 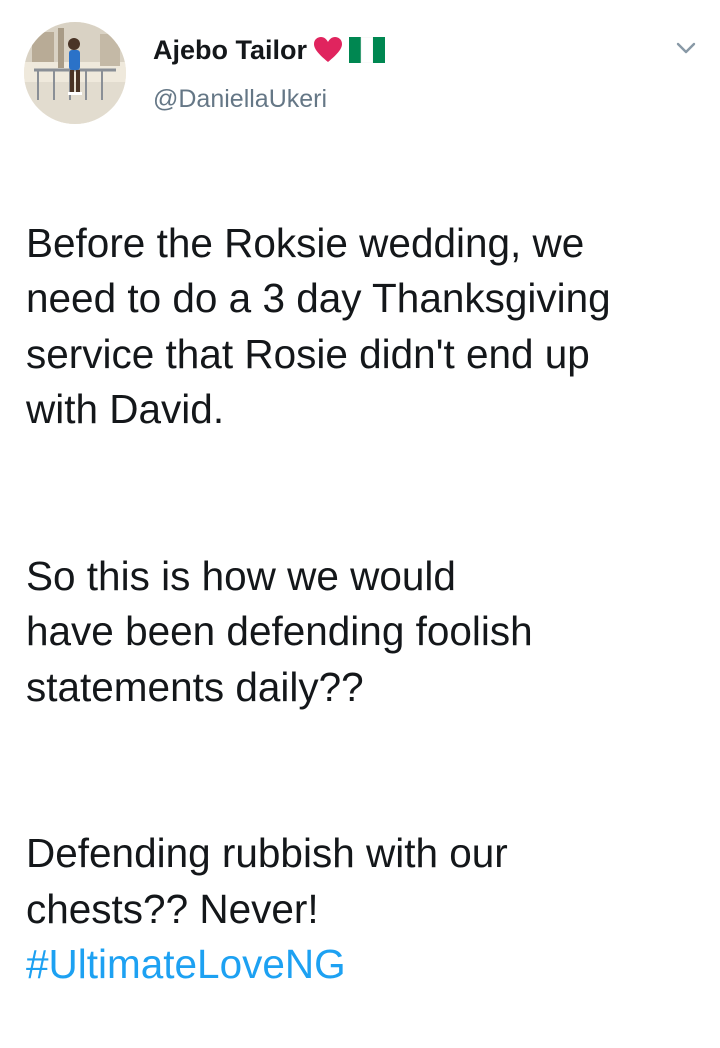 What do you see at coordinates (328, 50) in the screenshot?
I see `red-heart-emoji` at bounding box center [328, 50].